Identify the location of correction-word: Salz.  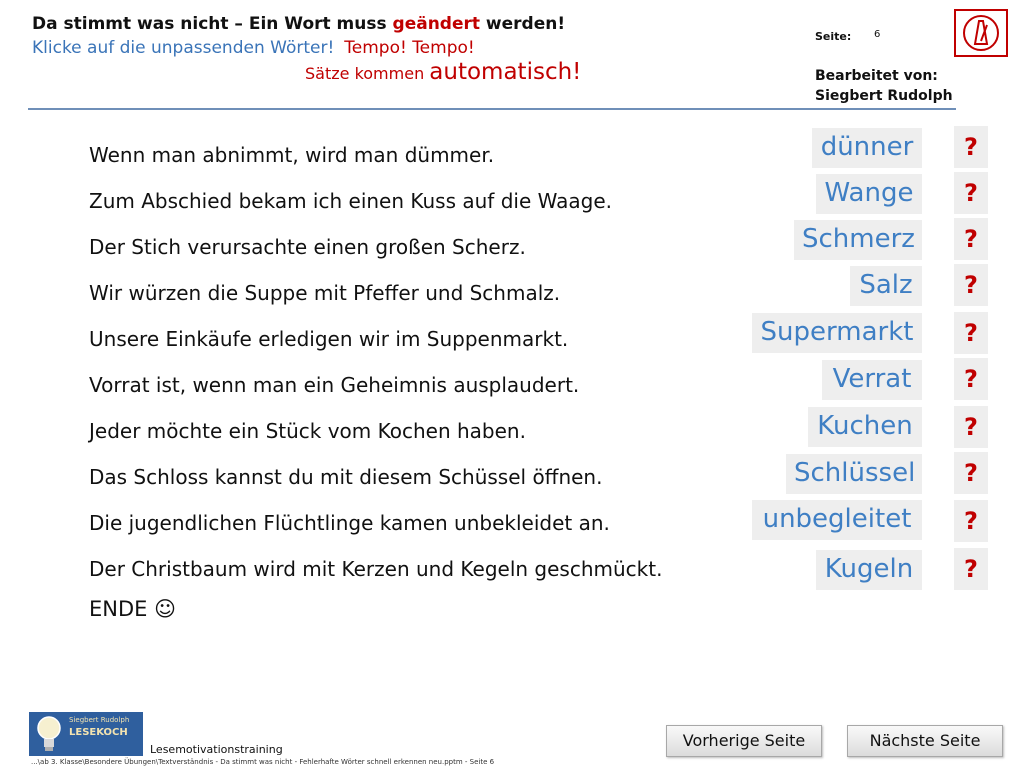
(886, 286).